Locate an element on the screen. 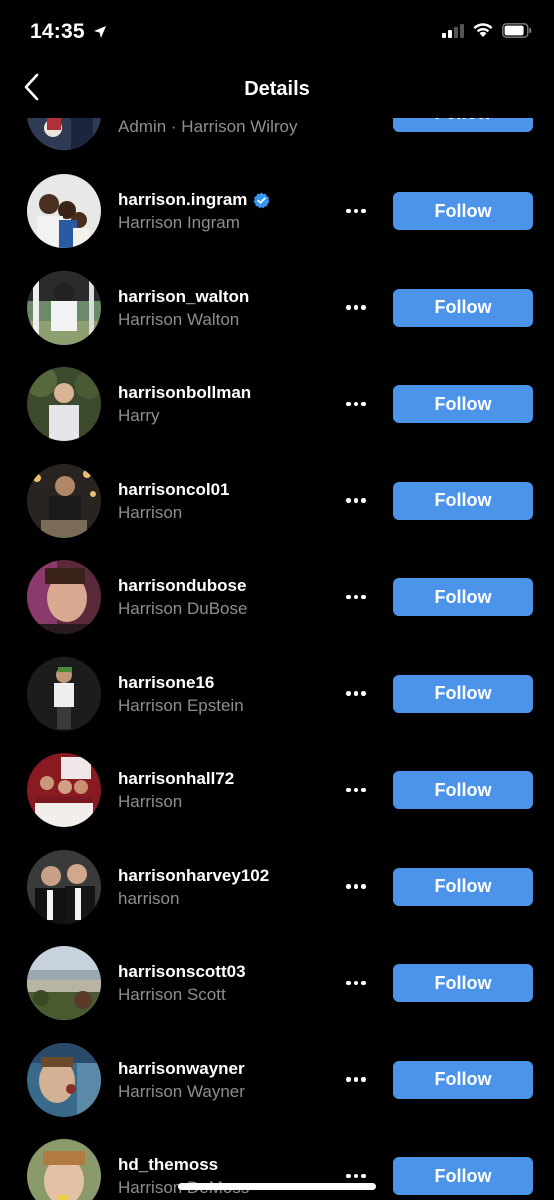 The image size is (554, 1200). list-item-username: harrisonharvey102 is located at coordinates (193, 876).